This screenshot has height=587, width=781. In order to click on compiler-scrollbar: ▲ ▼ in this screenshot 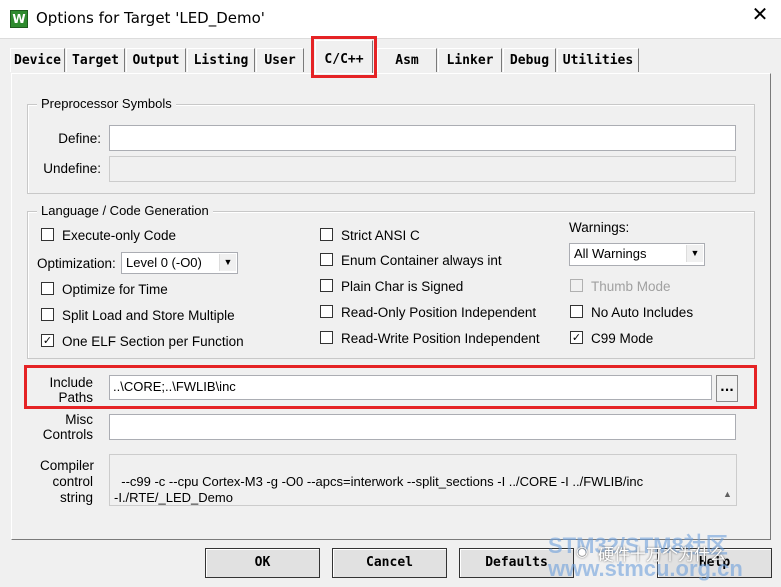, I will do `click(727, 509)`.